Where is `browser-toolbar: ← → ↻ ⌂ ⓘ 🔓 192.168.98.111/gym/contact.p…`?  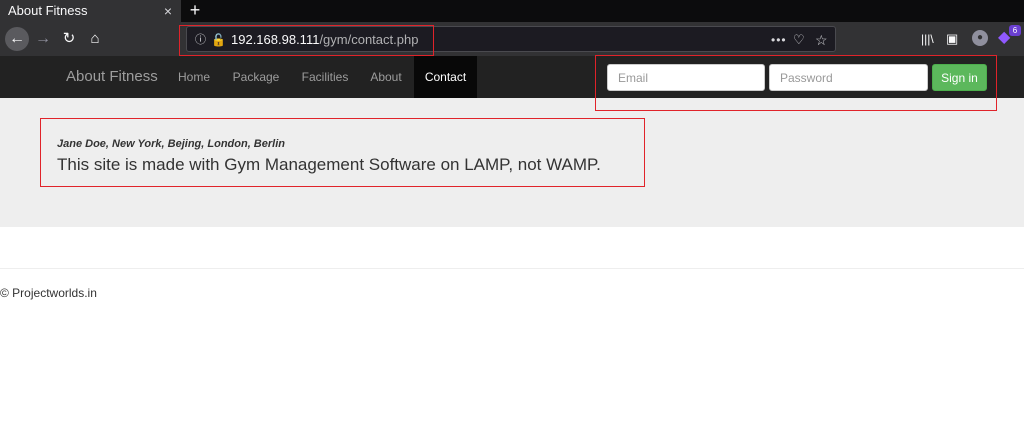 browser-toolbar: ← → ↻ ⌂ ⓘ 🔓 192.168.98.111/gym/contact.p… is located at coordinates (512, 39).